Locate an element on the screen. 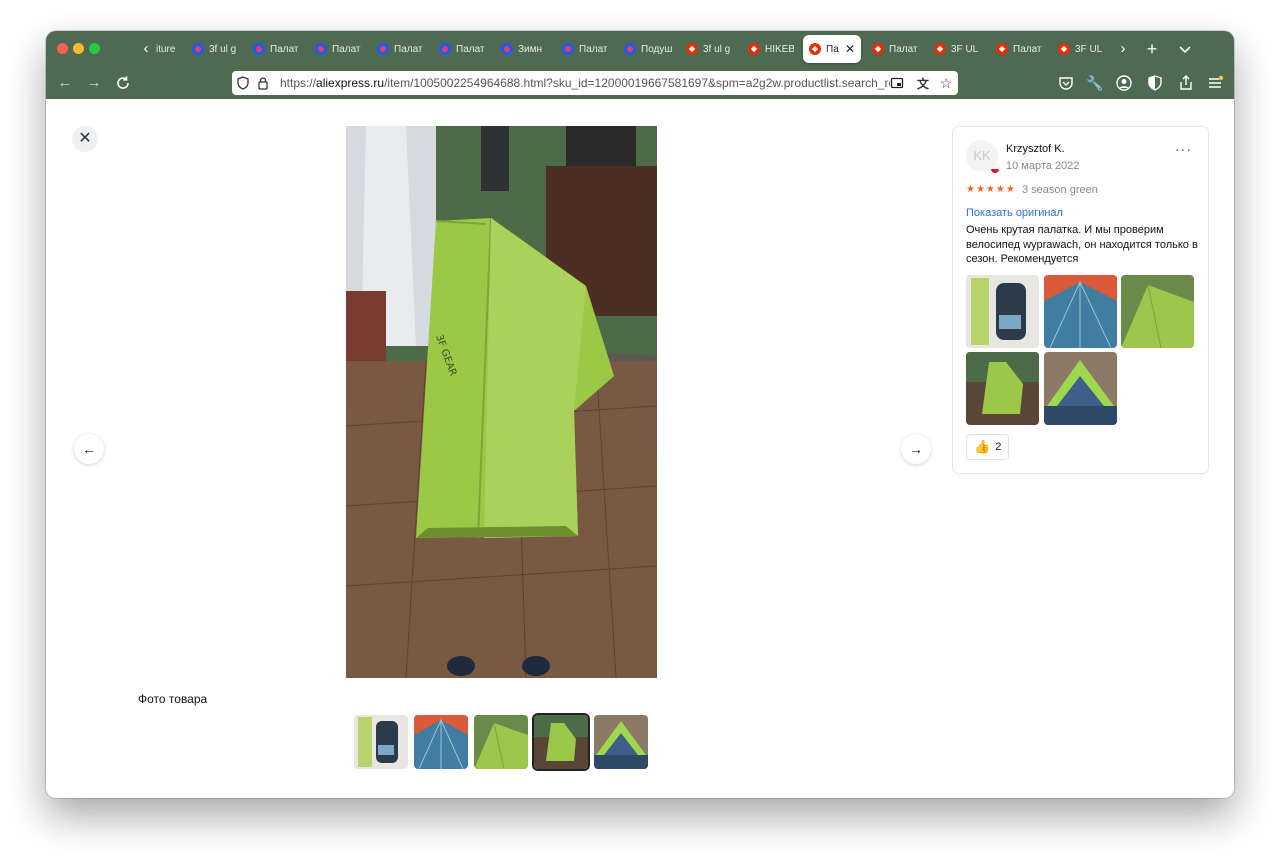 This screenshot has height=859, width=1280. tab-3: Палат is located at coordinates (339, 49).